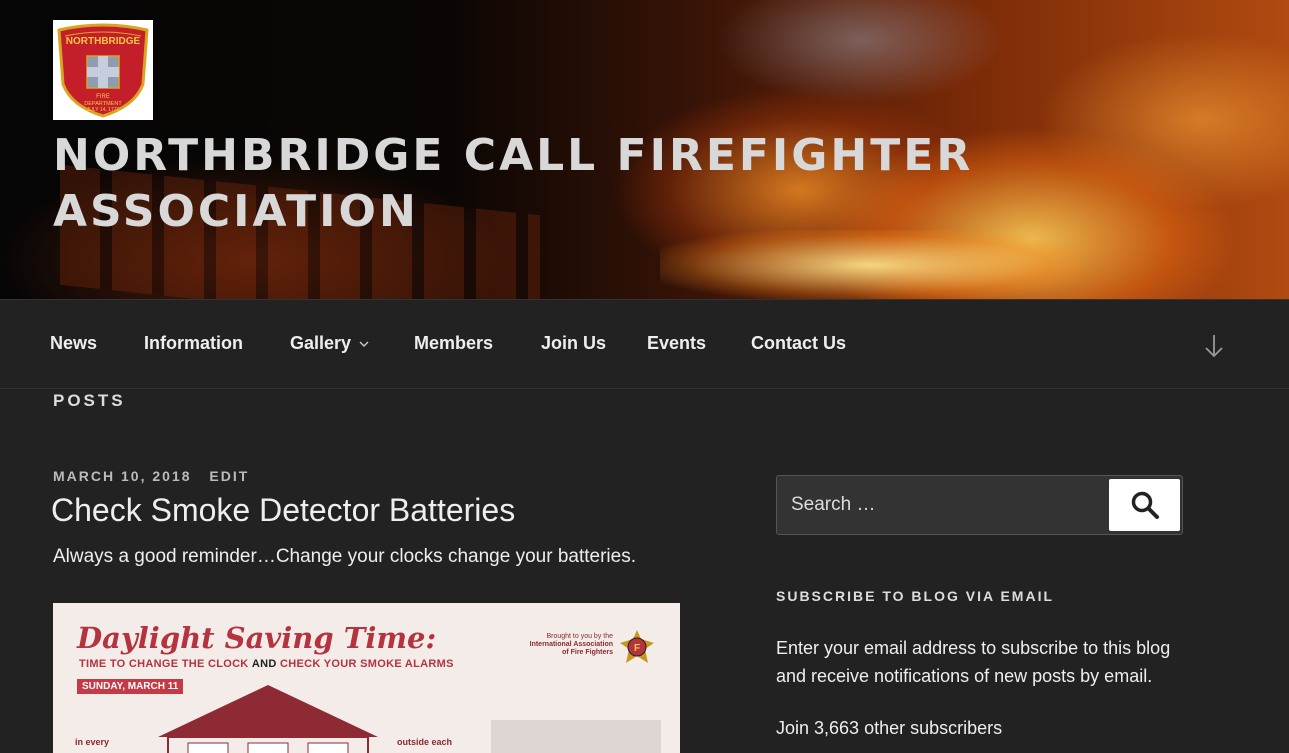  Describe the element at coordinates (89, 400) in the screenshot. I see `section-heading-posts: Posts` at that location.